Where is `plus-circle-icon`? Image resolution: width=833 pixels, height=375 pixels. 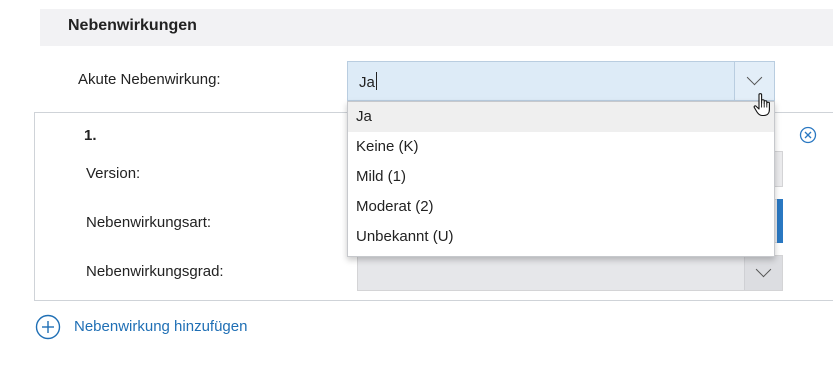
plus-circle-icon is located at coordinates (48, 327).